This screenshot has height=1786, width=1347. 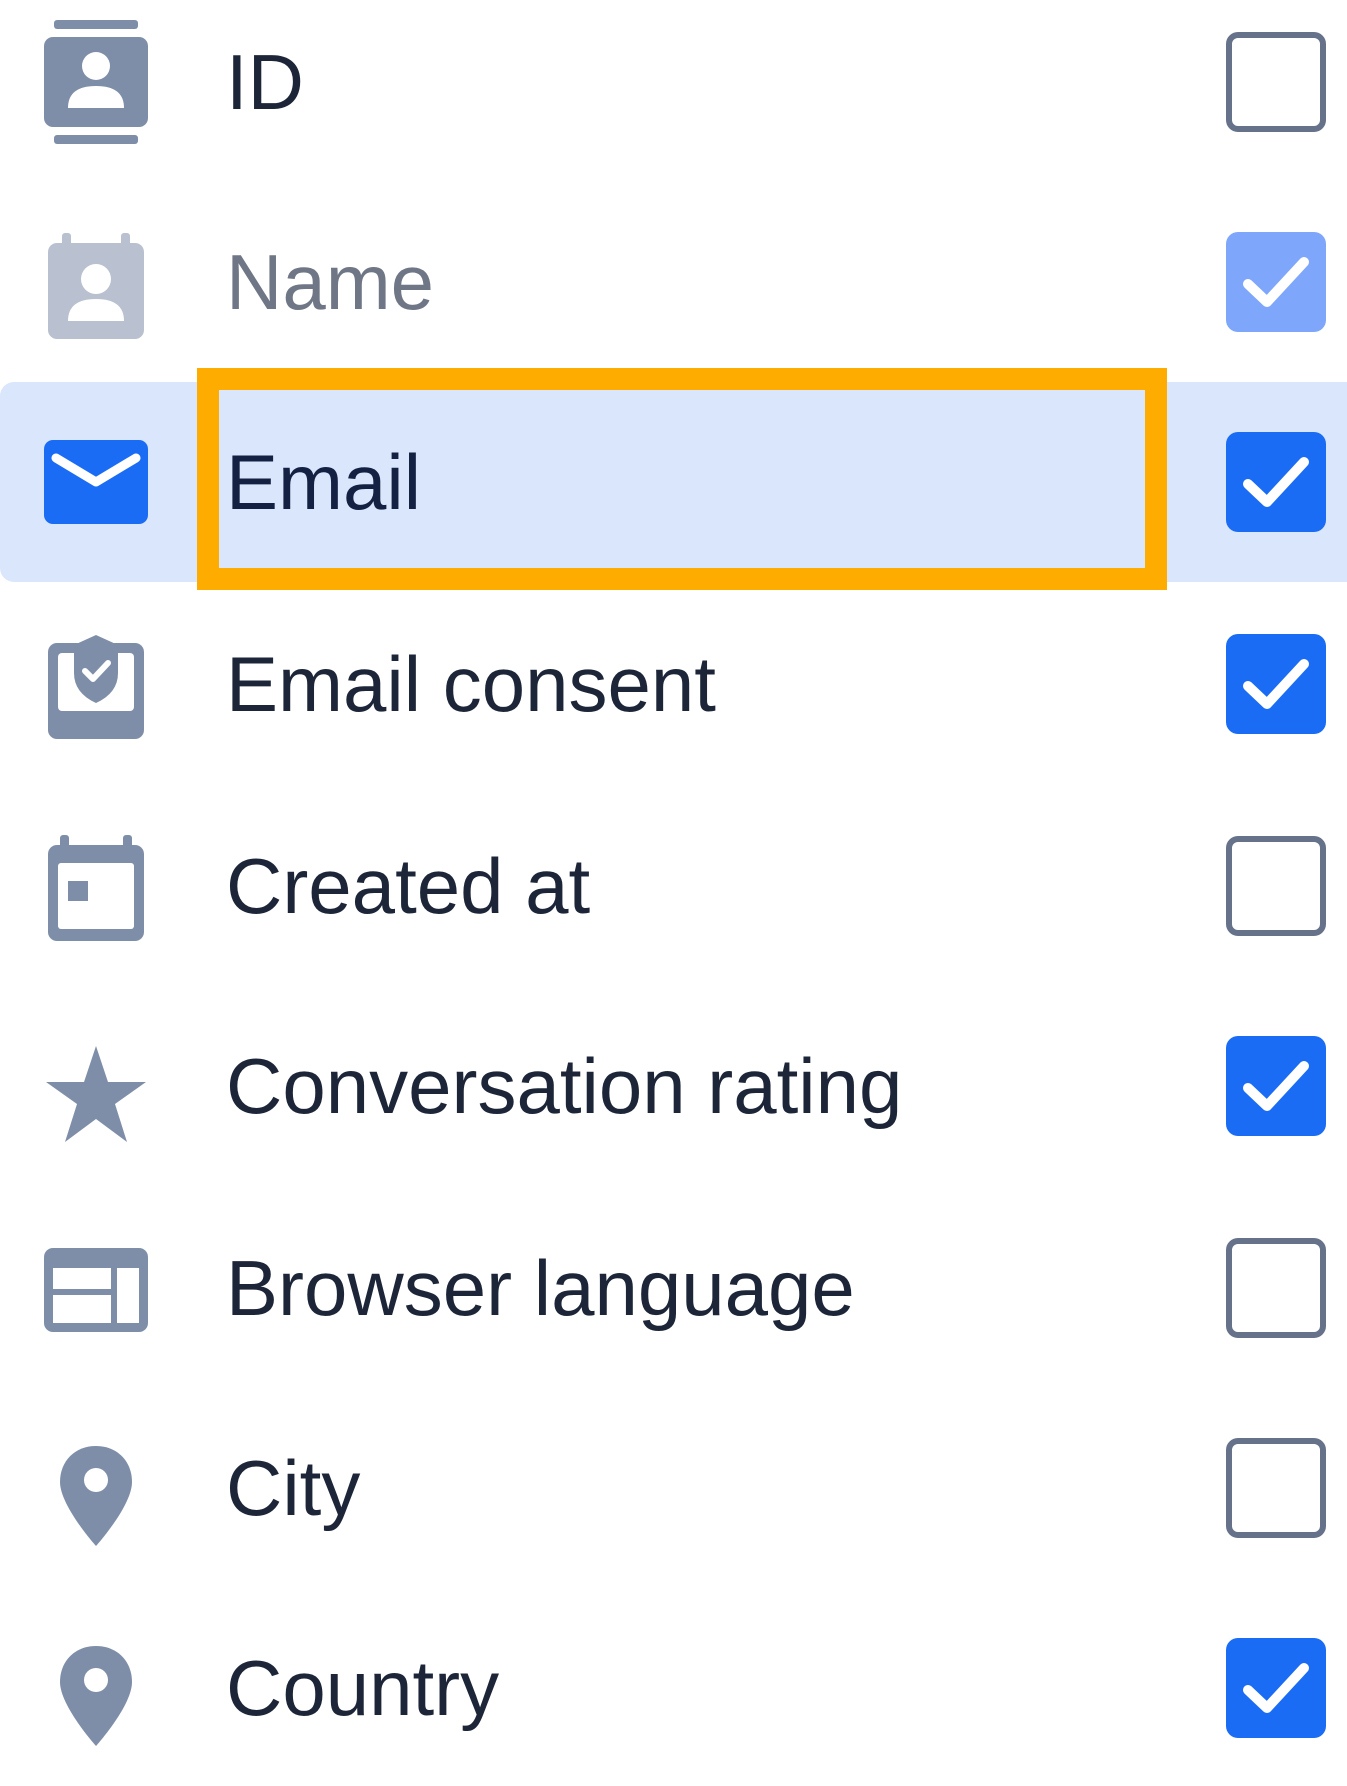 What do you see at coordinates (564, 1086) in the screenshot?
I see `field-label: Conversation rating` at bounding box center [564, 1086].